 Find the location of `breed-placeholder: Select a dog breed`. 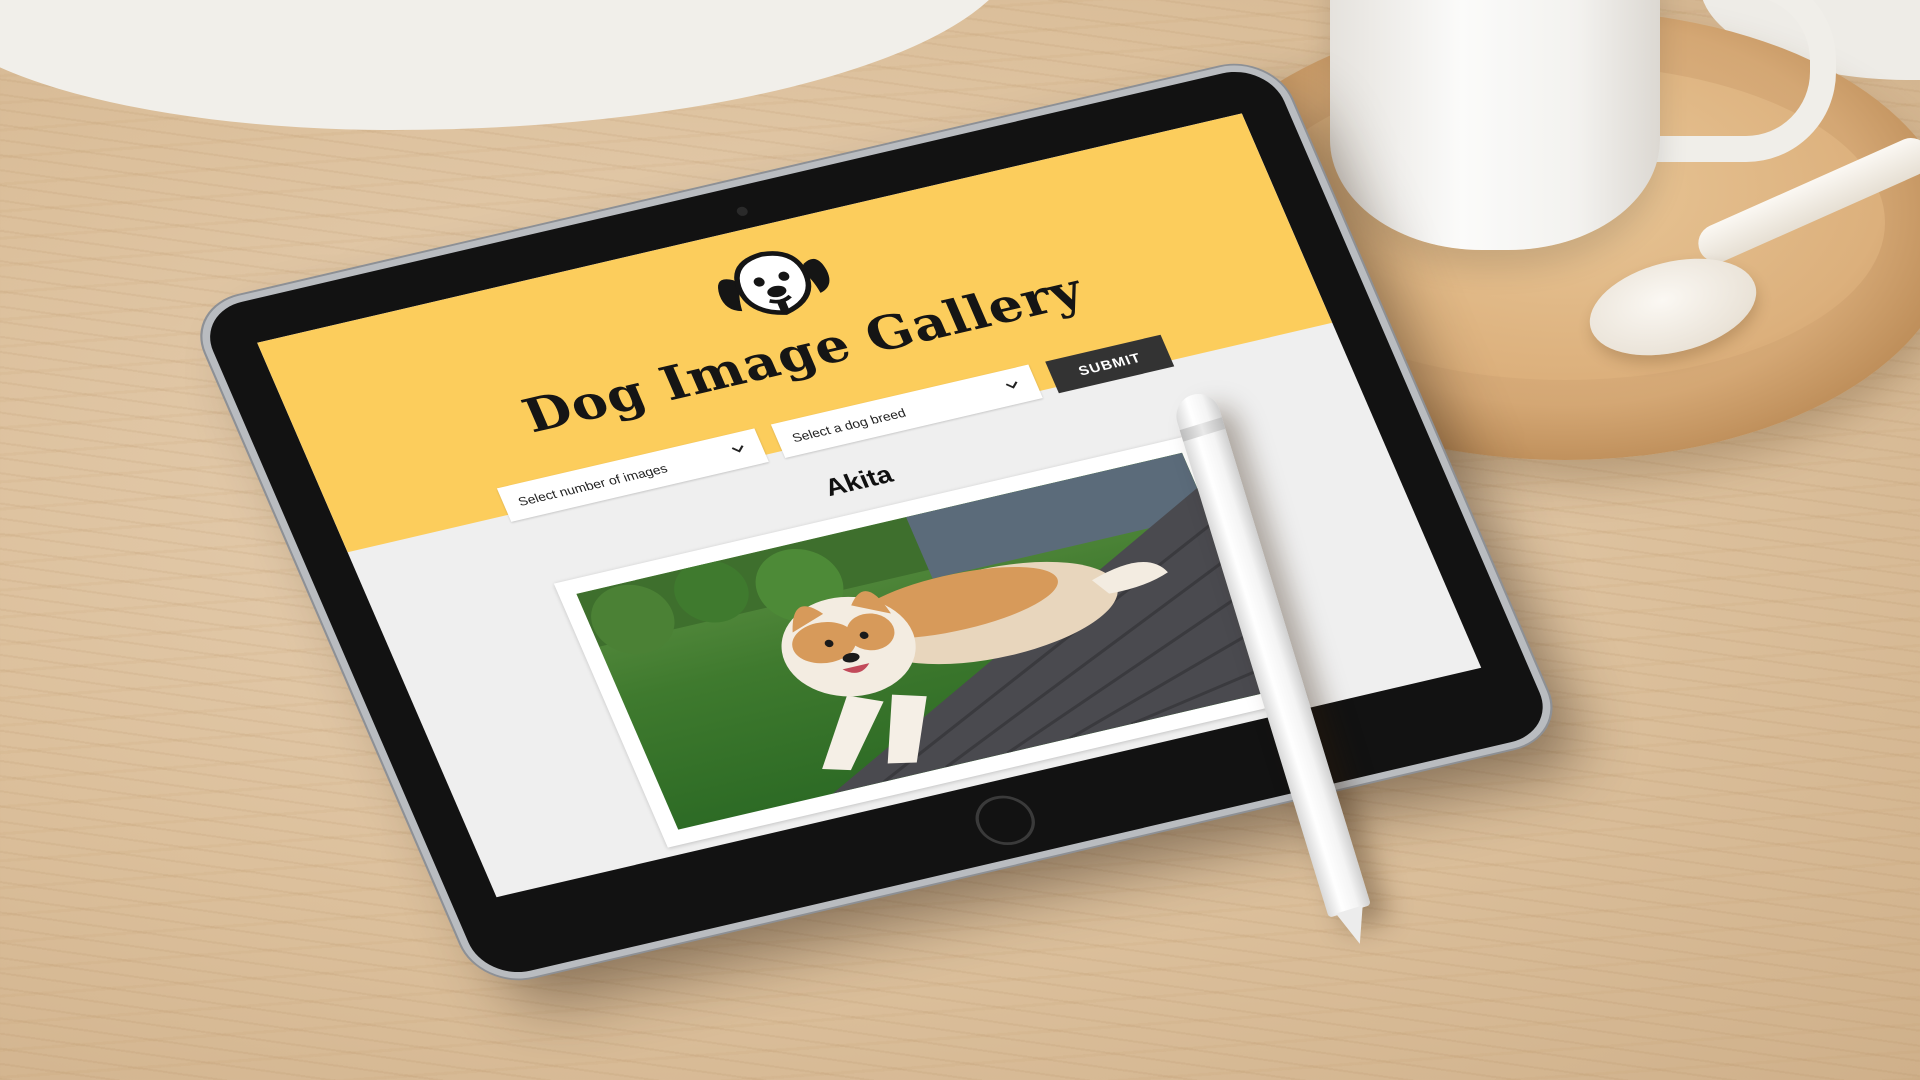

breed-placeholder: Select a dog breed is located at coordinates (848, 425).